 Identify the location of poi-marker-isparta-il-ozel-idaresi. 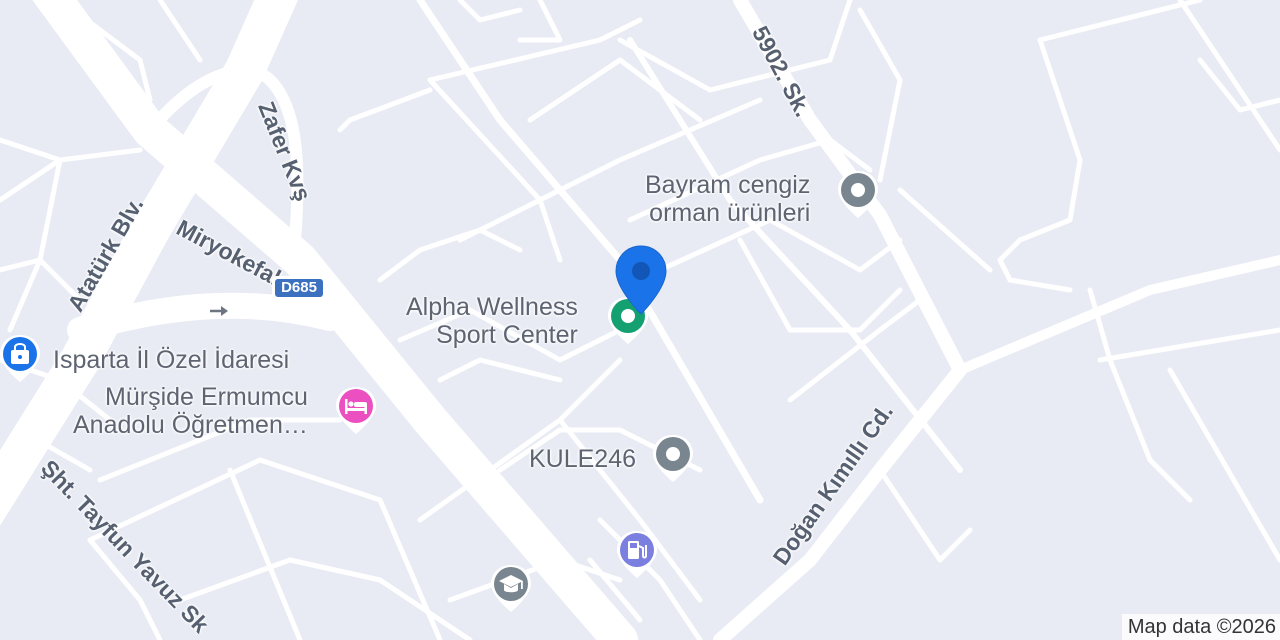
(22, 360).